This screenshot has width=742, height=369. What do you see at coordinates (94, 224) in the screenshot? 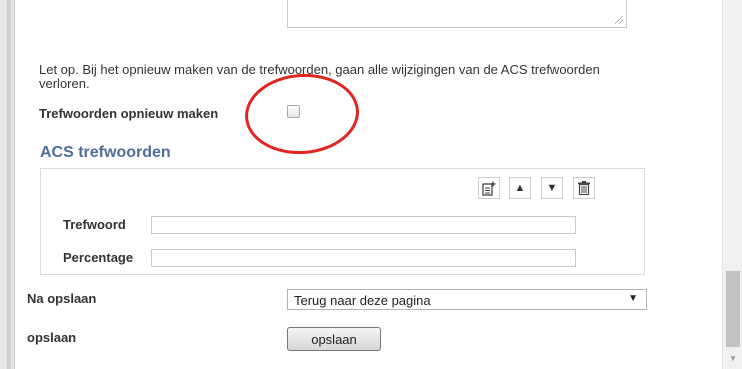
I see `keyword-label: Trefwoord` at bounding box center [94, 224].